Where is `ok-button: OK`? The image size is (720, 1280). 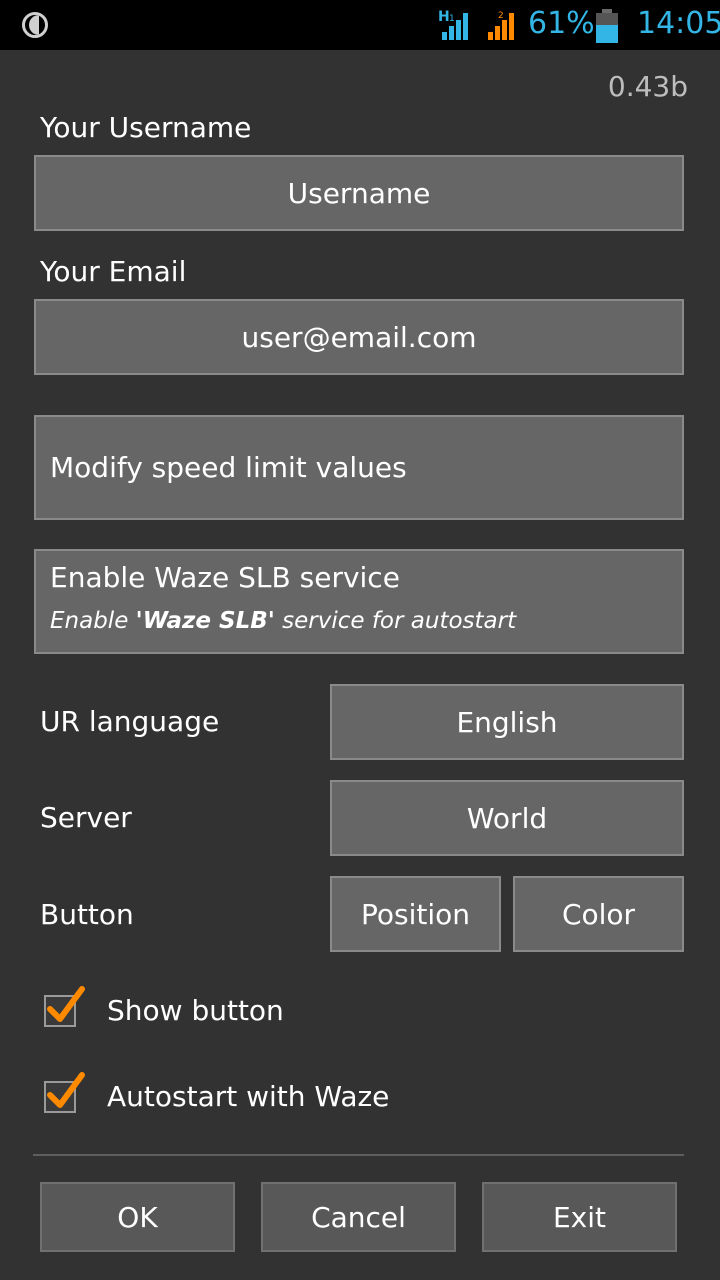
ok-button: OK is located at coordinates (137, 1217).